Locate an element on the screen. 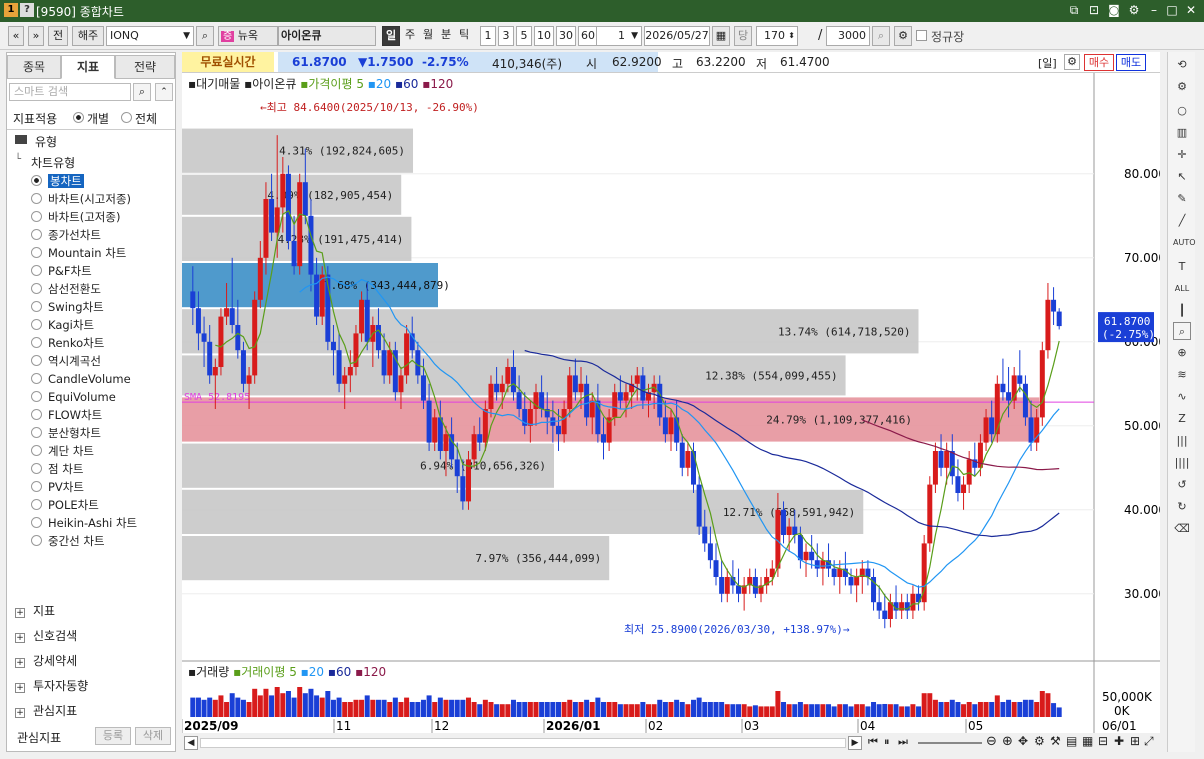  chart-type-item: CandleVolume is located at coordinates (81, 379).